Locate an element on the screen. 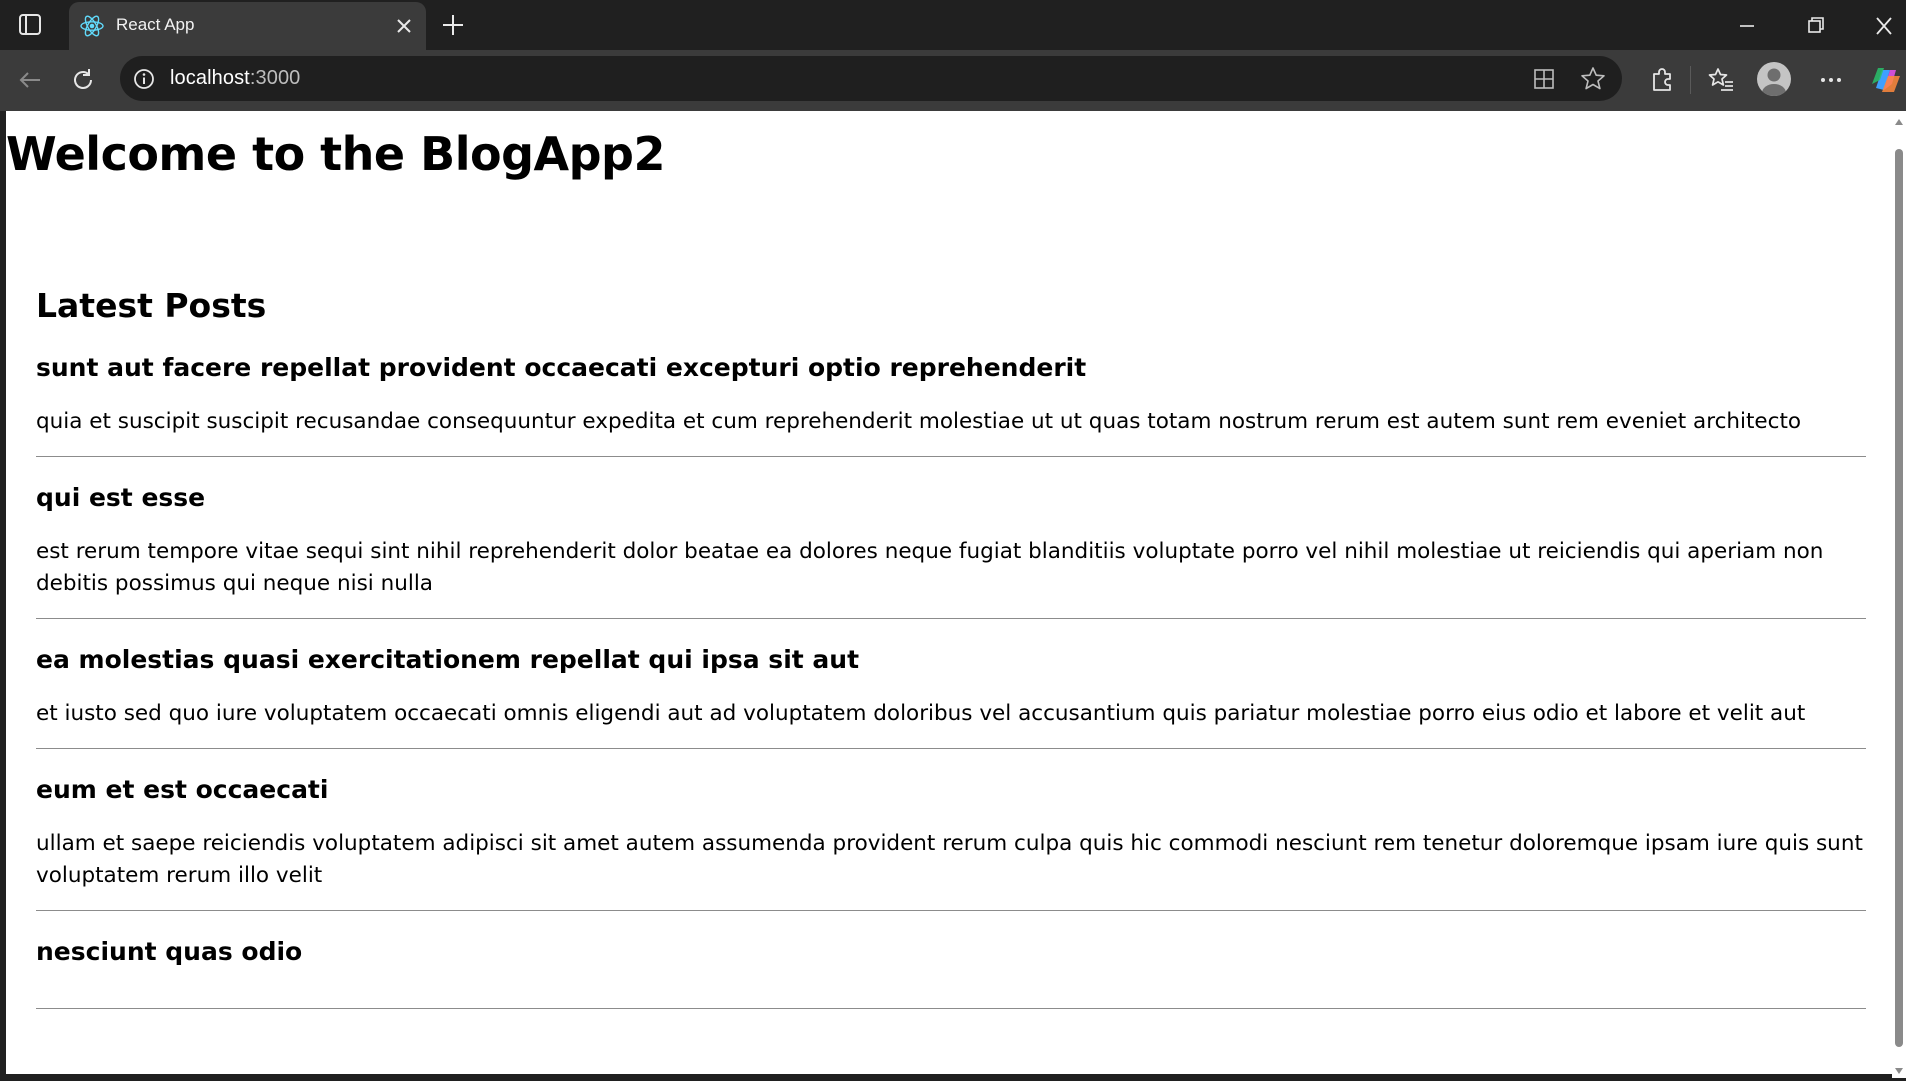 The height and width of the screenshot is (1081, 1906). react-logo-icon is located at coordinates (92, 26).